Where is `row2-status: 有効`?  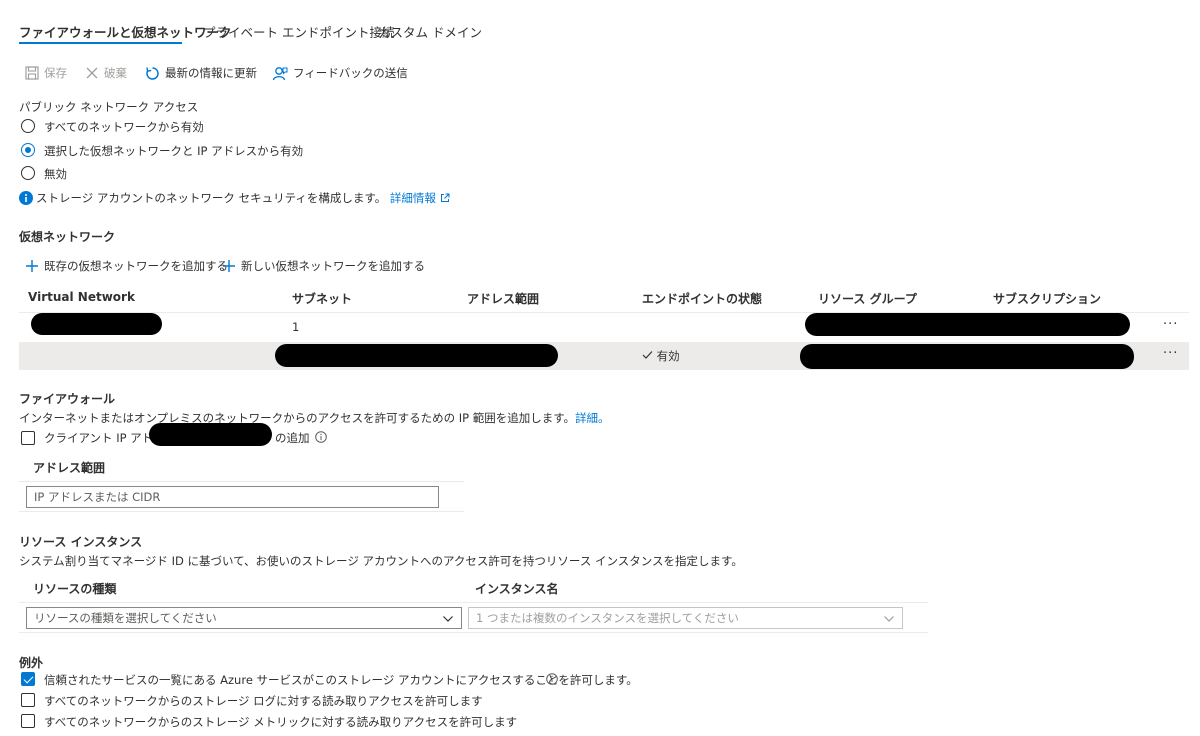 row2-status: 有効 is located at coordinates (661, 356).